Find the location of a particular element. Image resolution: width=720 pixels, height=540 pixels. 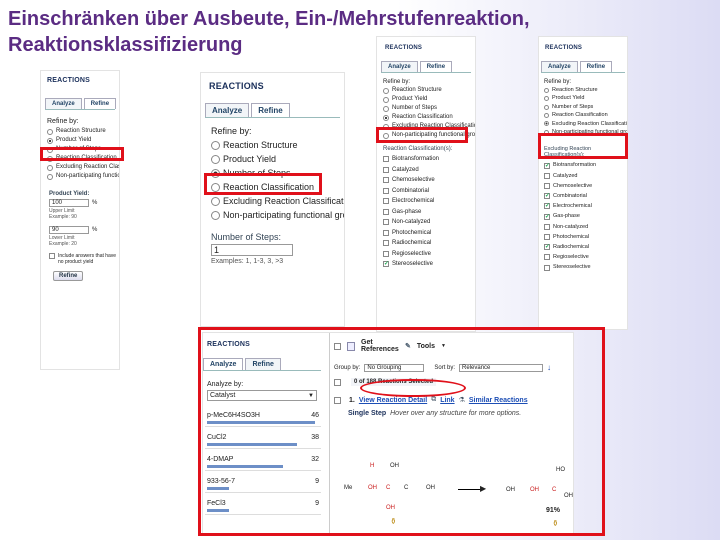

tab-bar: Analyze Refine is located at coordinates (583, 67).